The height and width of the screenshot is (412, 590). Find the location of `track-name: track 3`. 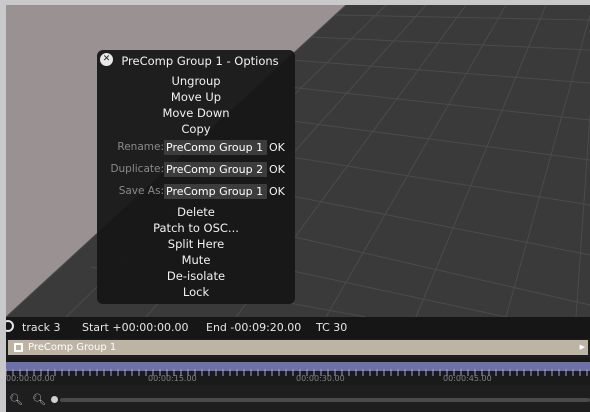

track-name: track 3 is located at coordinates (41, 327).